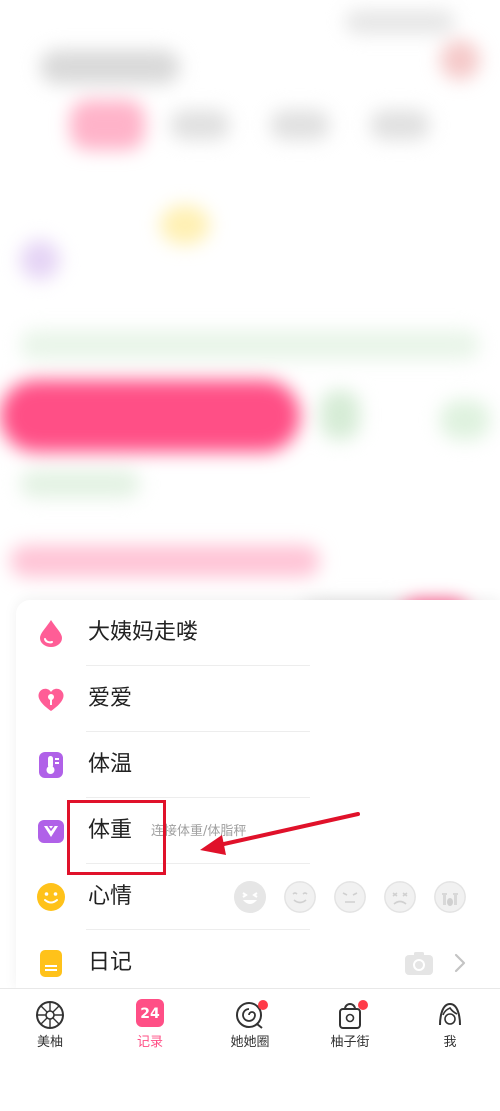 This screenshot has width=500, height=1111. What do you see at coordinates (258, 633) in the screenshot?
I see `record-row-period: 大姨妈走喽` at bounding box center [258, 633].